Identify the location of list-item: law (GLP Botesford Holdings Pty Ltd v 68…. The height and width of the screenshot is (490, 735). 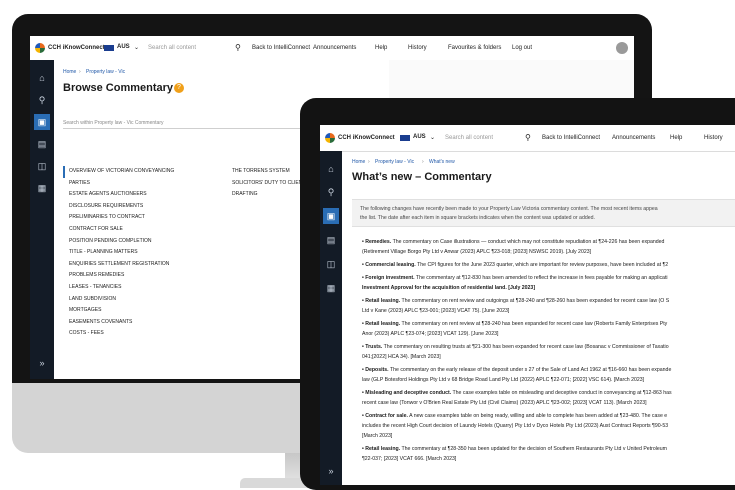
(503, 380).